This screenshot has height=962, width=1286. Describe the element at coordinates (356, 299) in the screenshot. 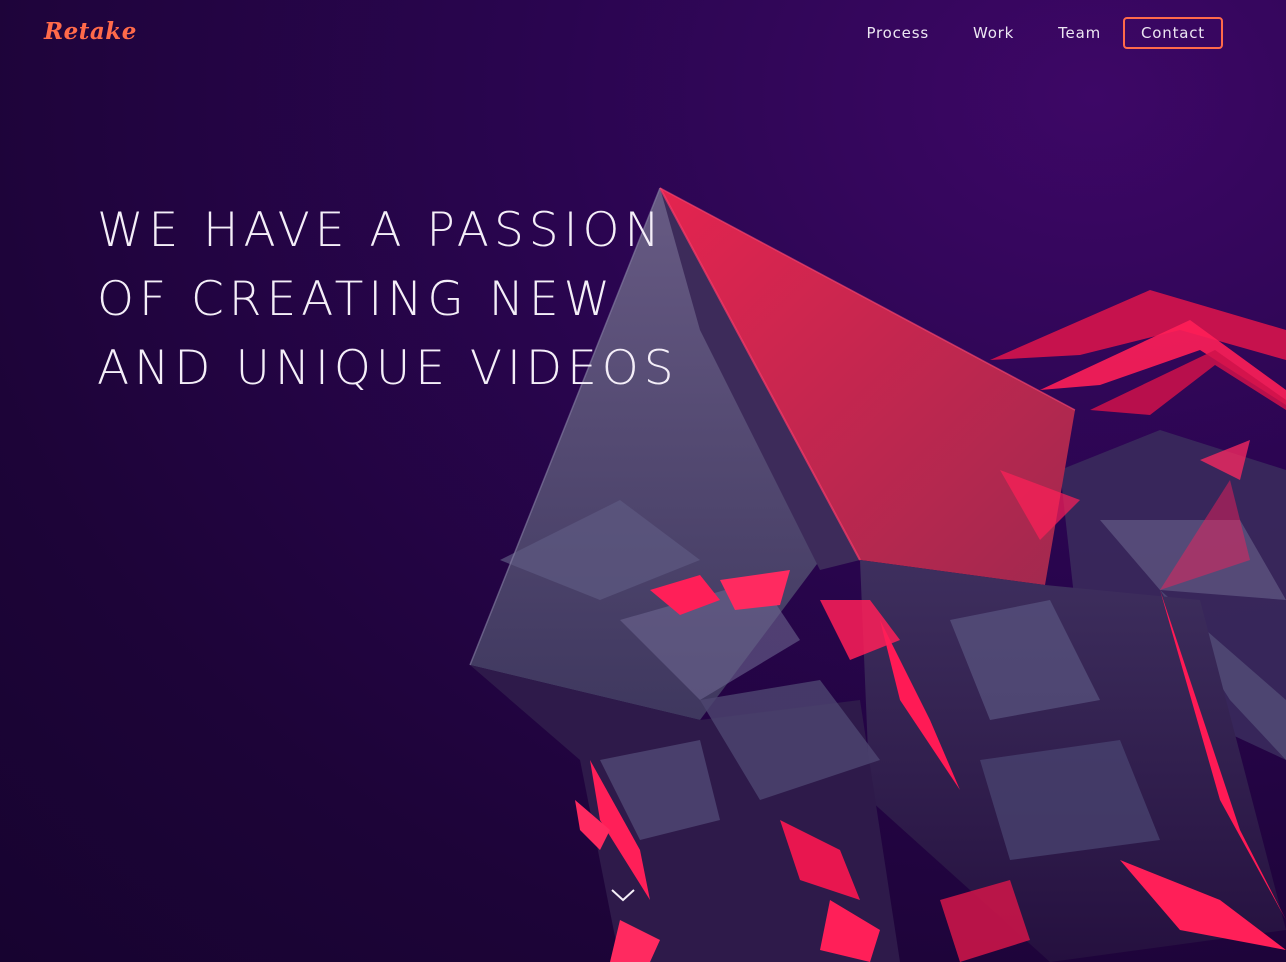

I see `hero-line-2: OF CREATING NEW` at that location.